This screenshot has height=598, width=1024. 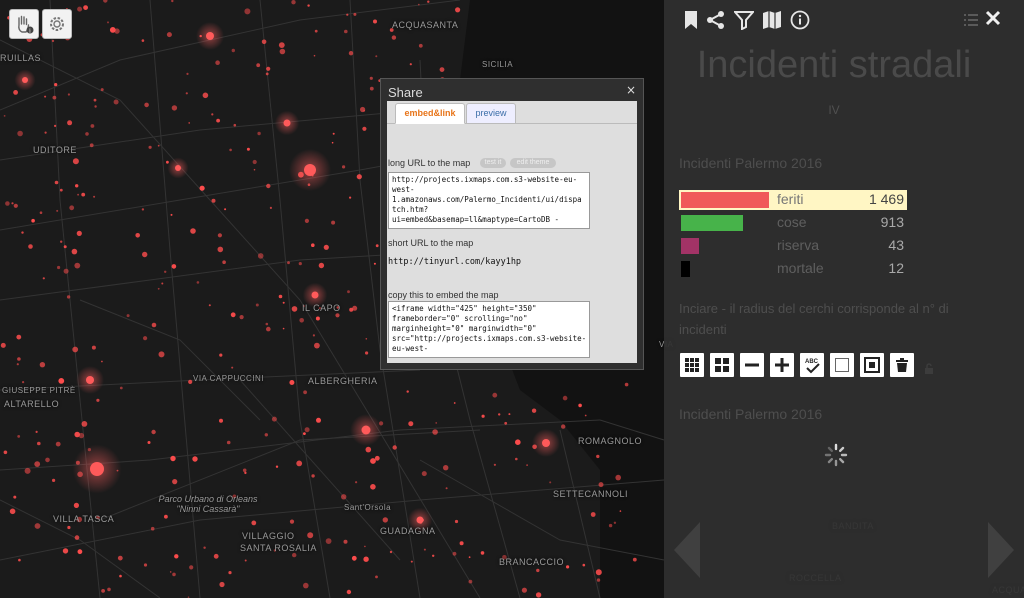 What do you see at coordinates (493, 163) in the screenshot?
I see `test-it-button: test it` at bounding box center [493, 163].